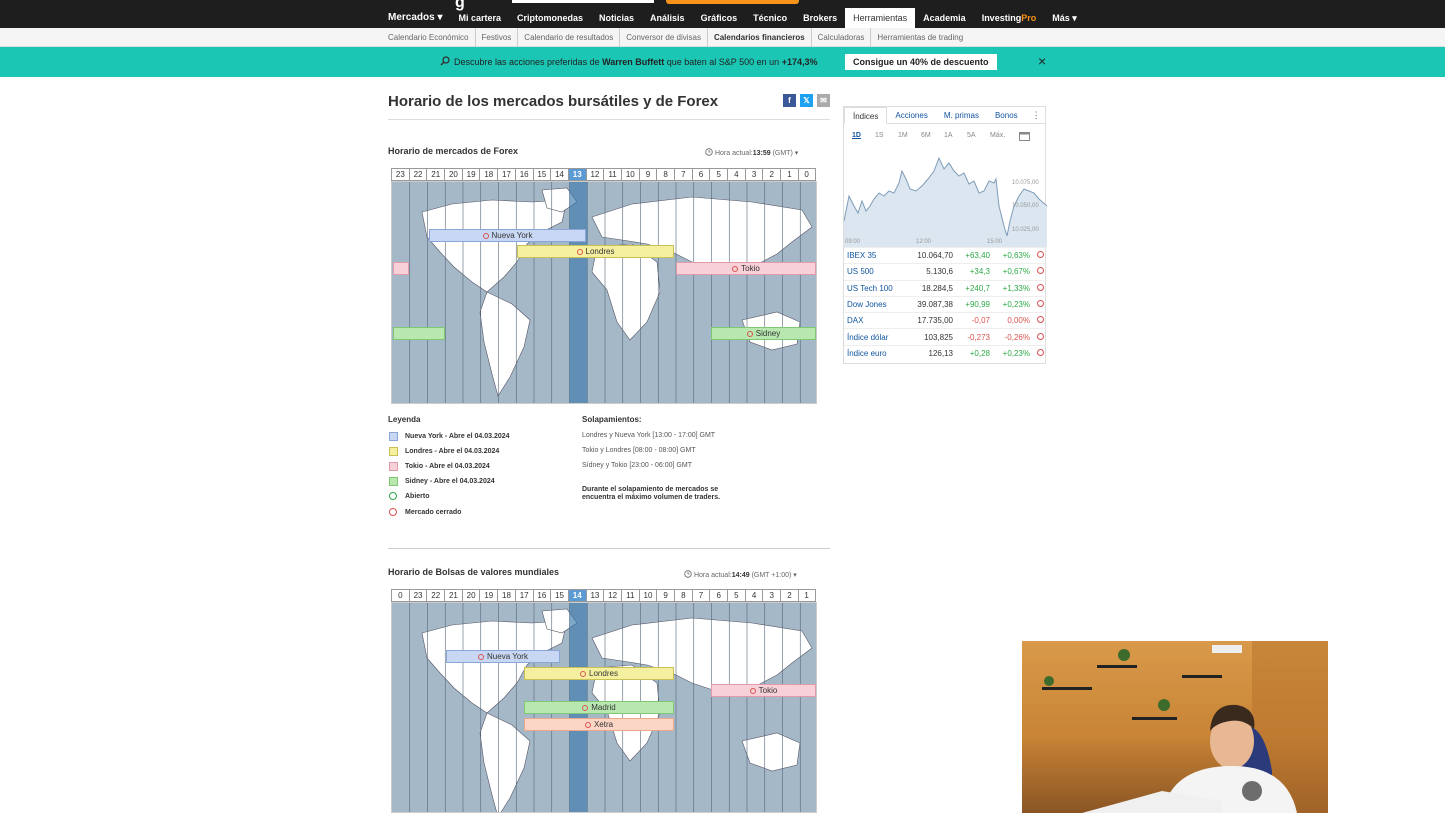  Describe the element at coordinates (979, 272) in the screenshot. I see `index-change: +34,3` at that location.